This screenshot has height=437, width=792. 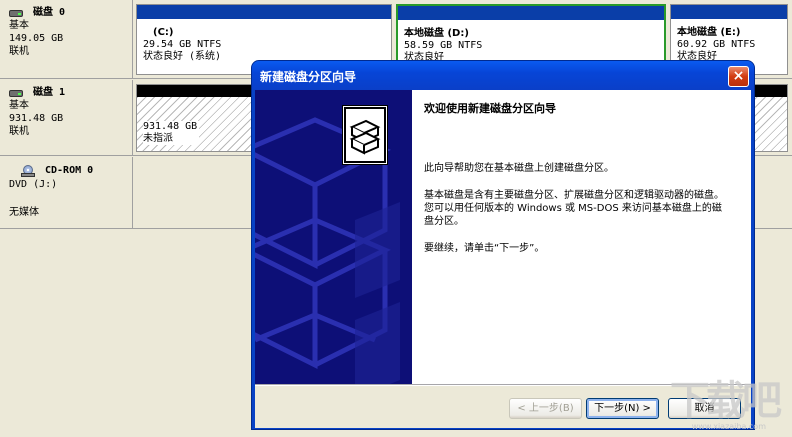 I want to click on disk-1-type: 基本, so click(x=19, y=105).